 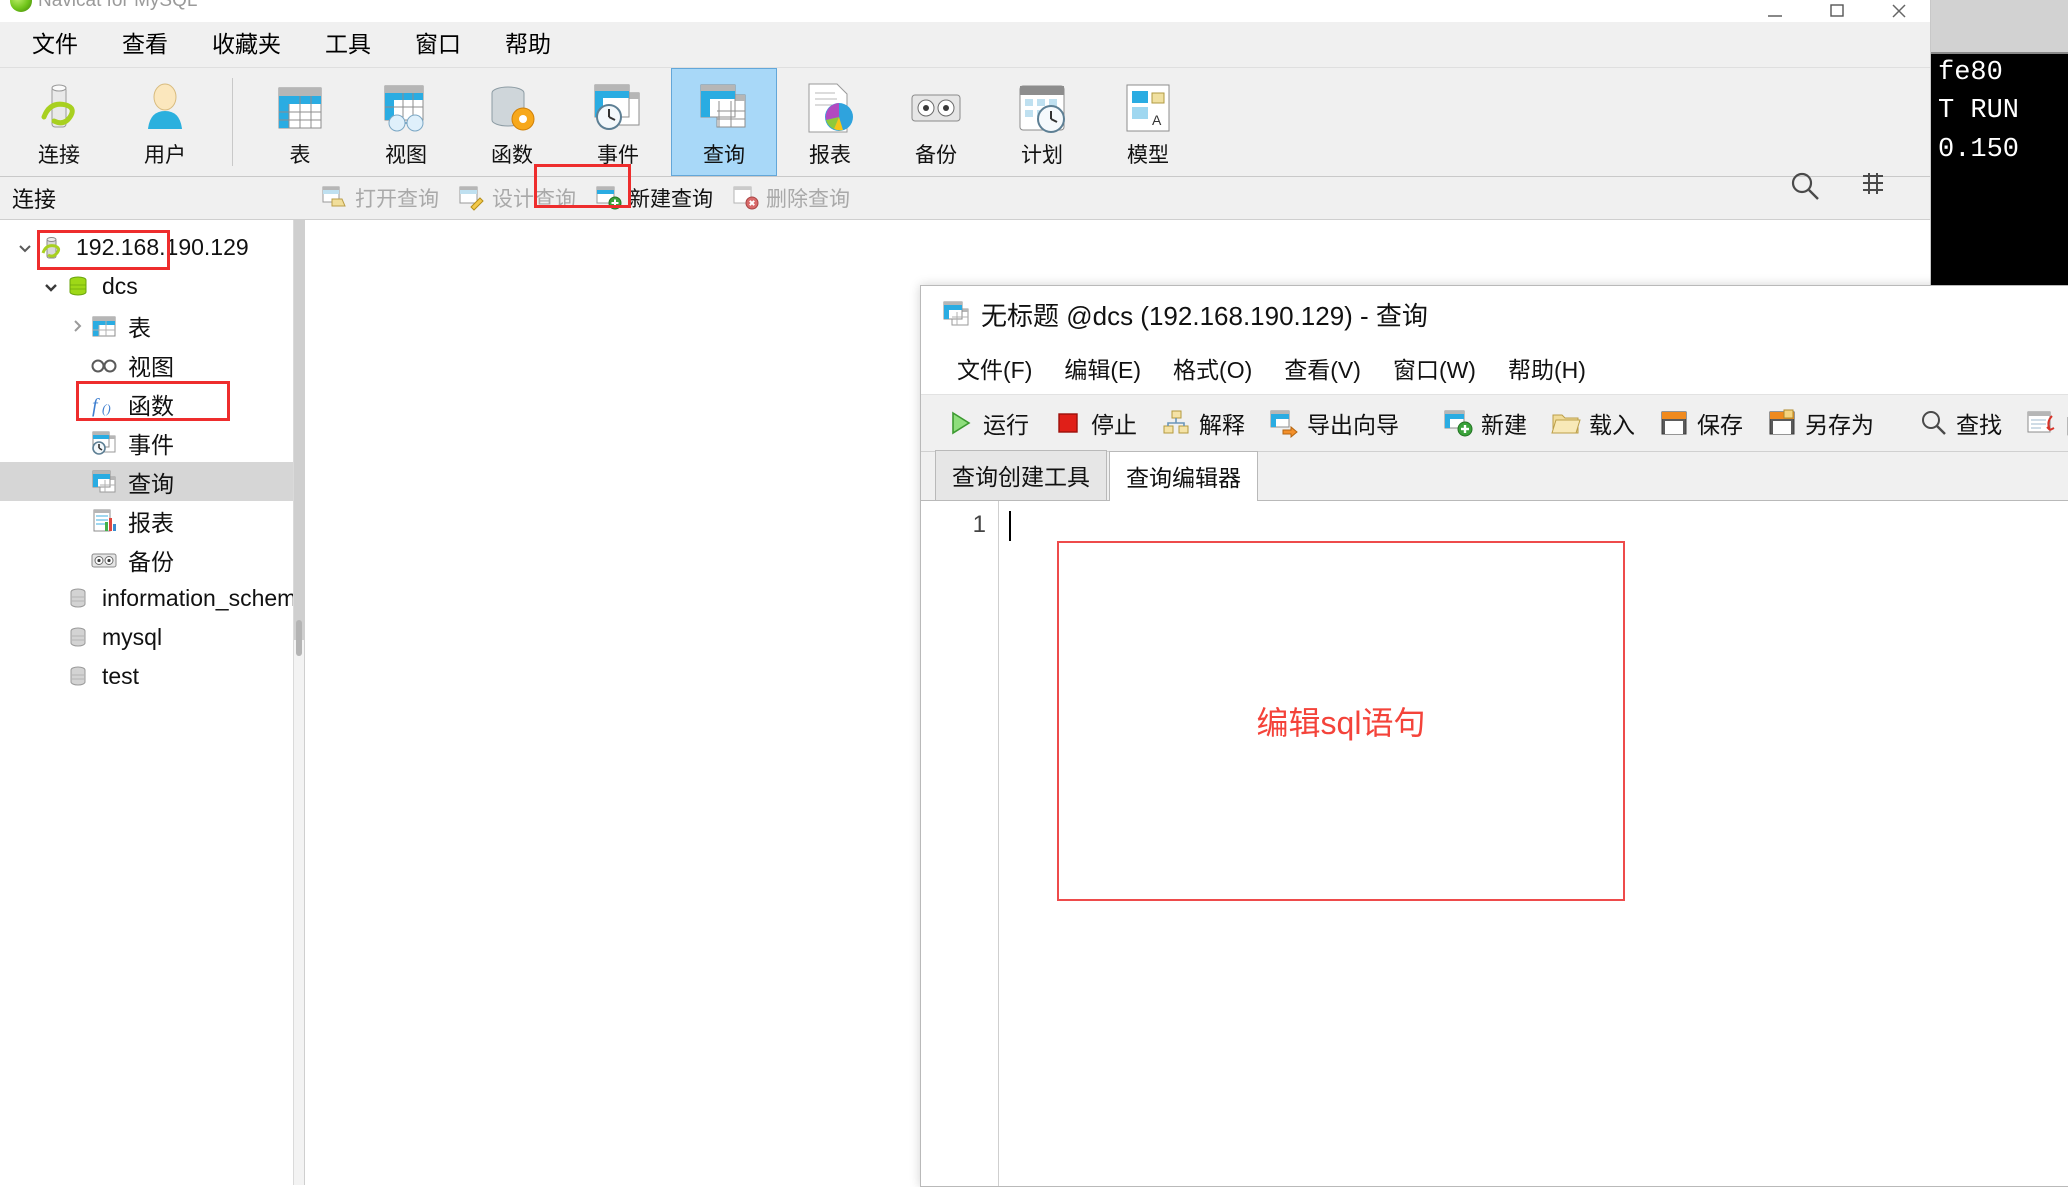 I want to click on ribbon-item-connection: 连接, so click(x=59, y=122).